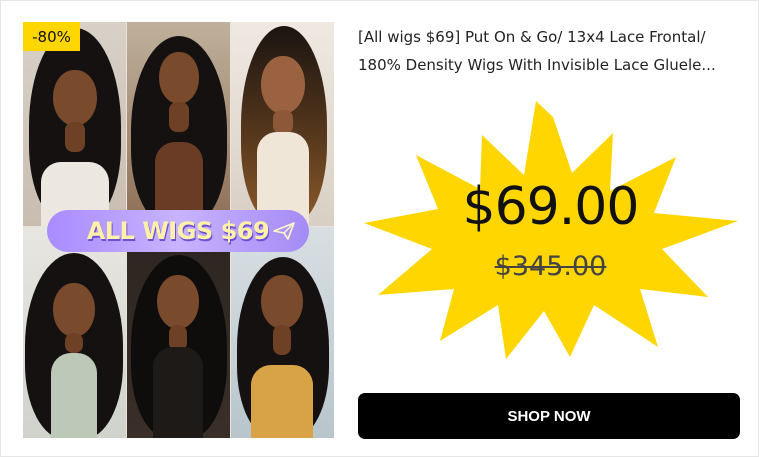 The width and height of the screenshot is (759, 457). What do you see at coordinates (551, 207) in the screenshot?
I see `sale-price: $69.00` at bounding box center [551, 207].